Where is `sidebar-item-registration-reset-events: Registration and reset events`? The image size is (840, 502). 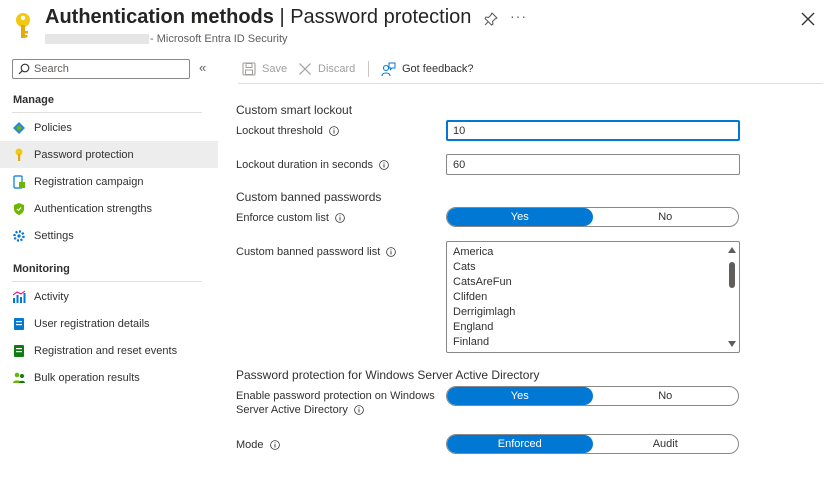 sidebar-item-registration-reset-events: Registration and reset events is located at coordinates (109, 350).